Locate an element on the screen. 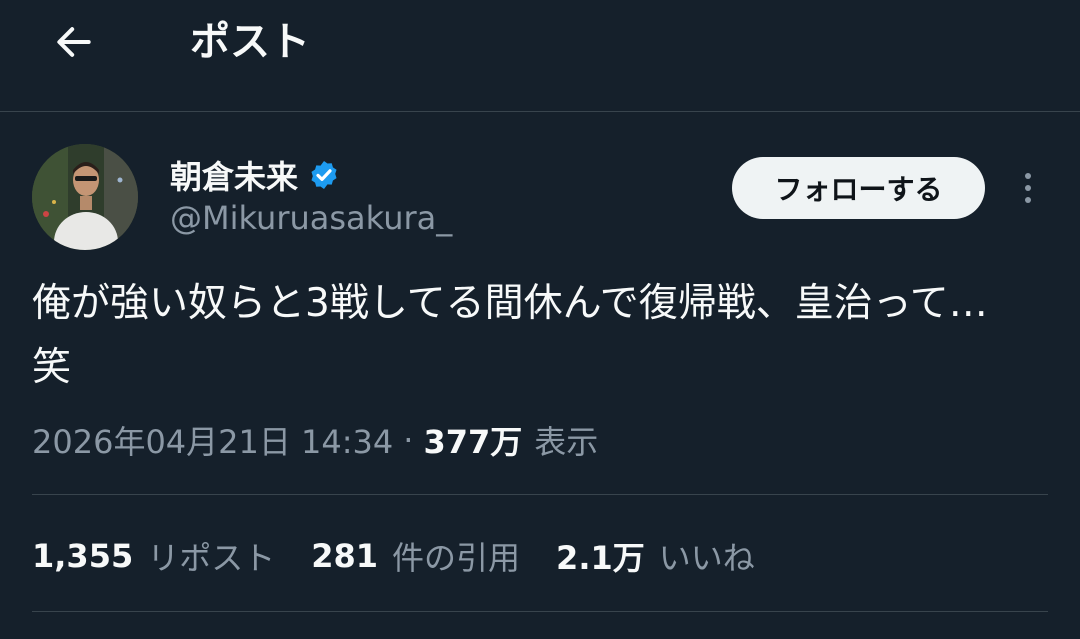  post-meta: 2026年04月21日 14:34 · 377万 表示 is located at coordinates (315, 440).